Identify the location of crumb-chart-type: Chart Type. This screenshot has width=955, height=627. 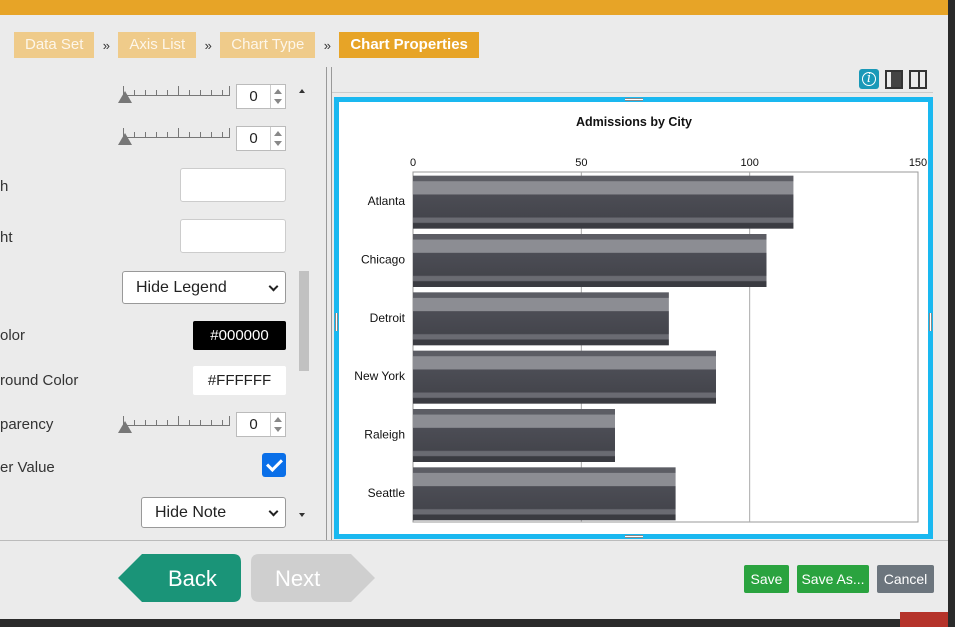
(268, 45).